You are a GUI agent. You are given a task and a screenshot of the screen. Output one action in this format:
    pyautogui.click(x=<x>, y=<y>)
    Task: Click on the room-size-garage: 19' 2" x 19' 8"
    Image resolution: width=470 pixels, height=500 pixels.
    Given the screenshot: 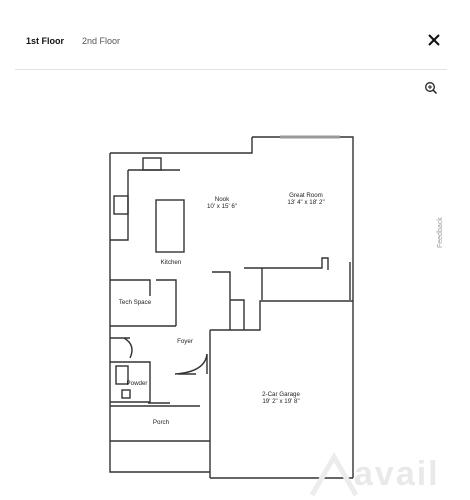 What is the action you would take?
    pyautogui.click(x=280, y=401)
    